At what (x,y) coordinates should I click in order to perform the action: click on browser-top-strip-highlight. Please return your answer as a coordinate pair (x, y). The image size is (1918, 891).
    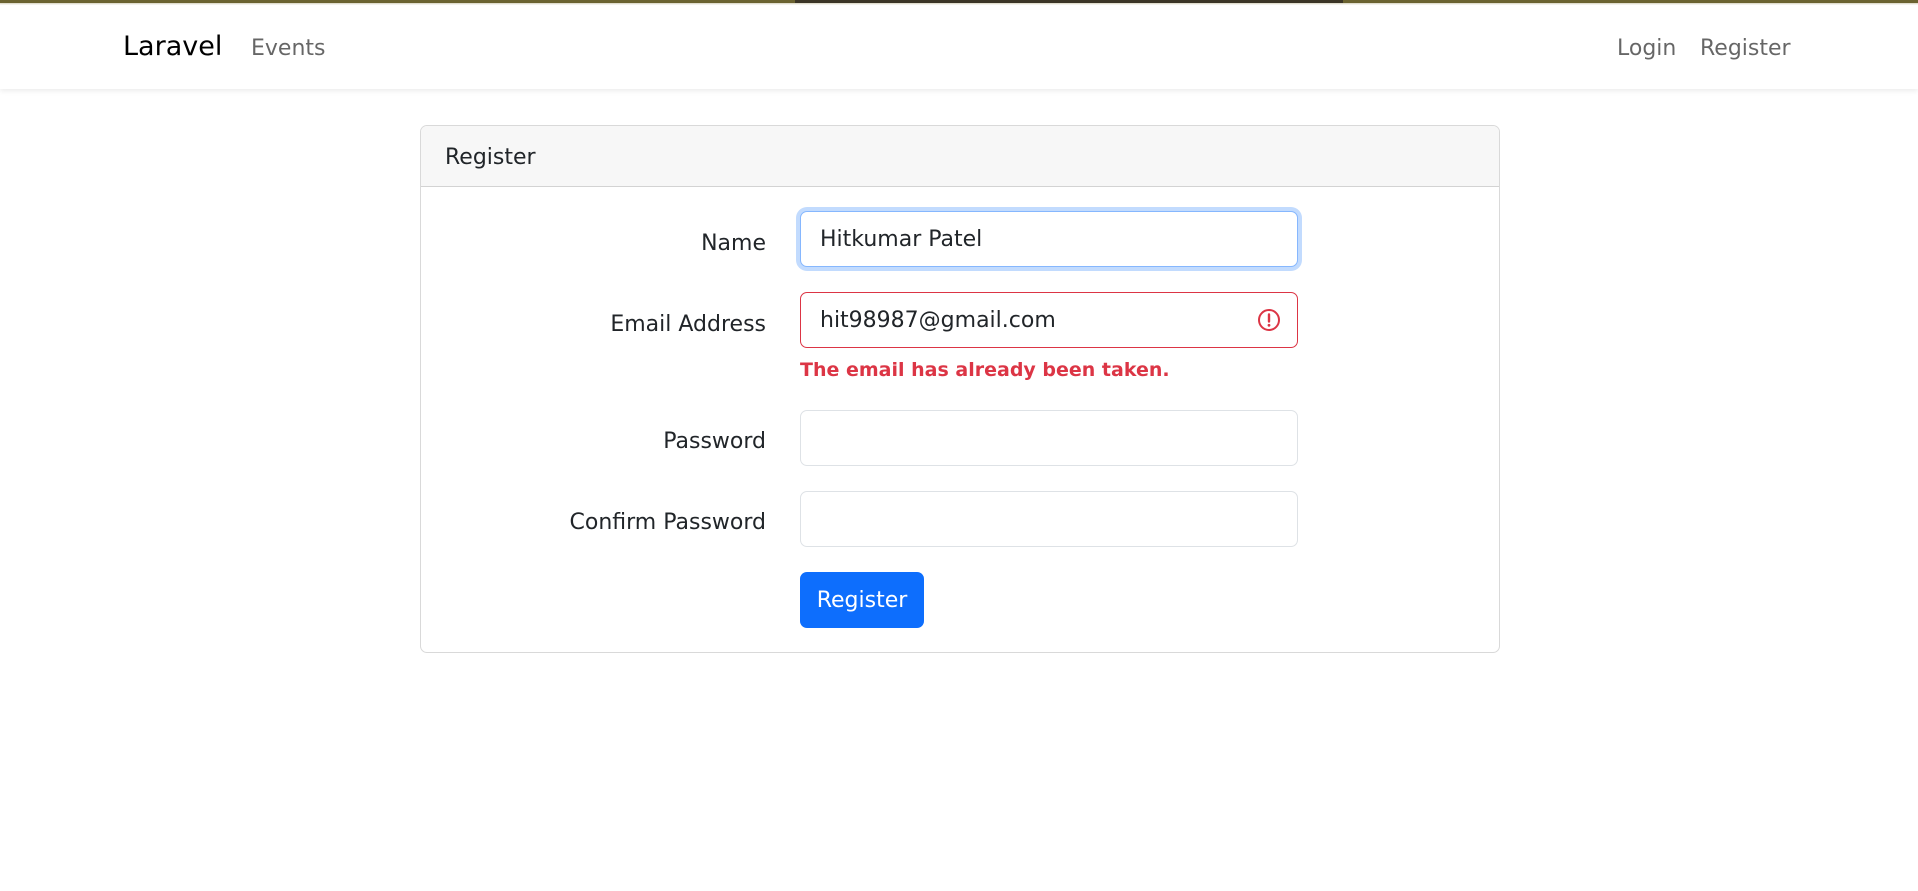
    Looking at the image, I should click on (1069, 1).